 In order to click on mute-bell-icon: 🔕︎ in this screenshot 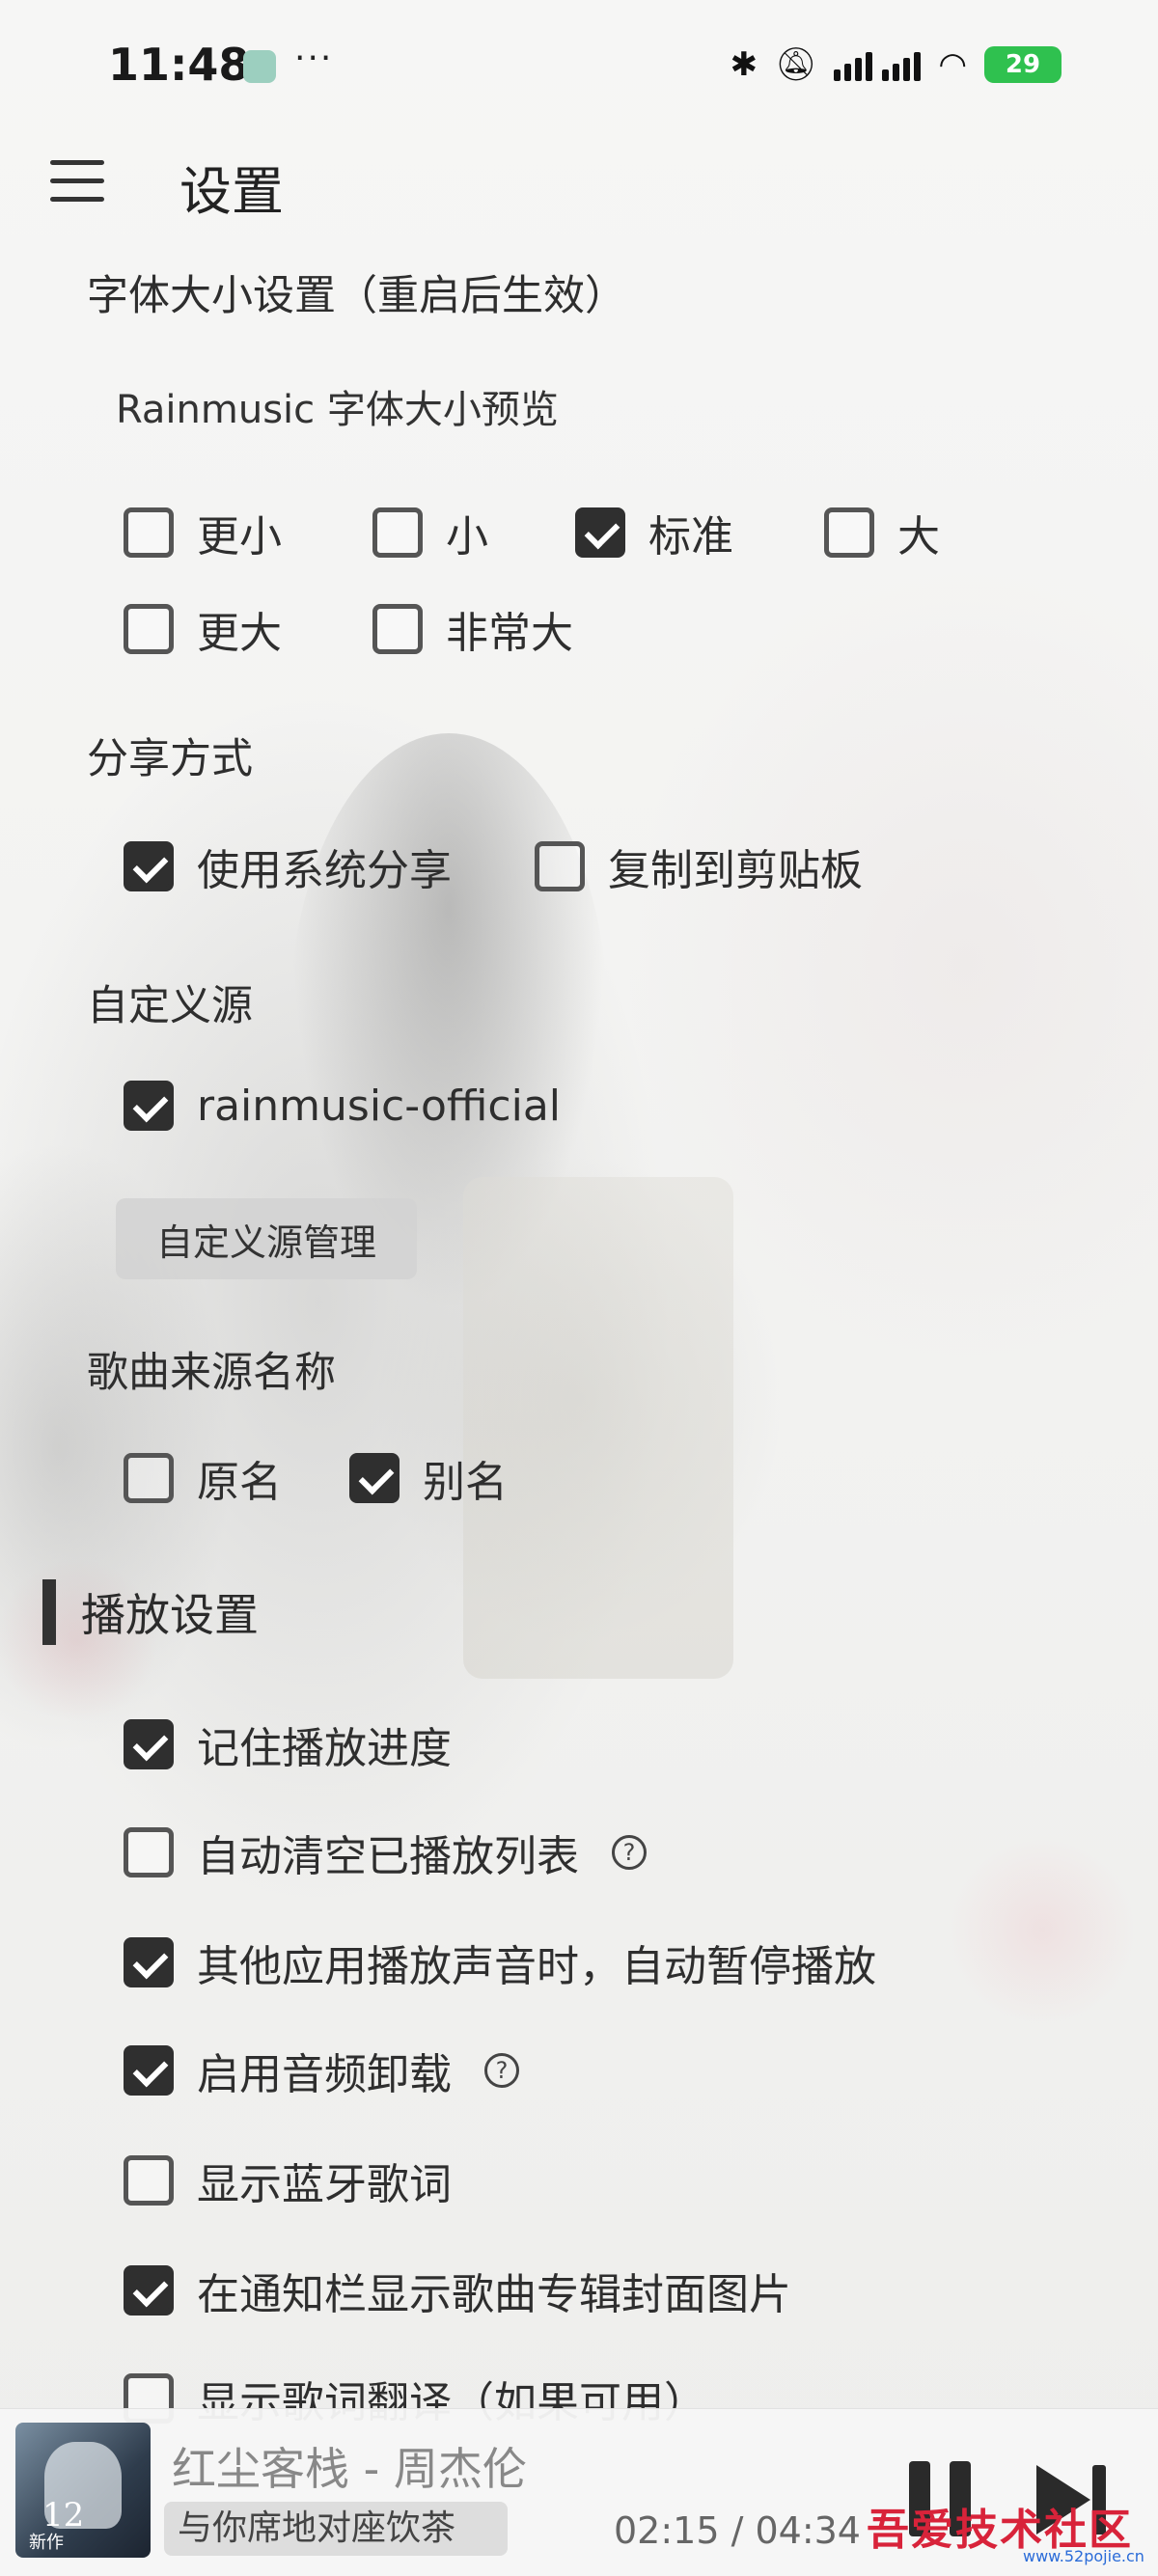, I will do `click(796, 64)`.